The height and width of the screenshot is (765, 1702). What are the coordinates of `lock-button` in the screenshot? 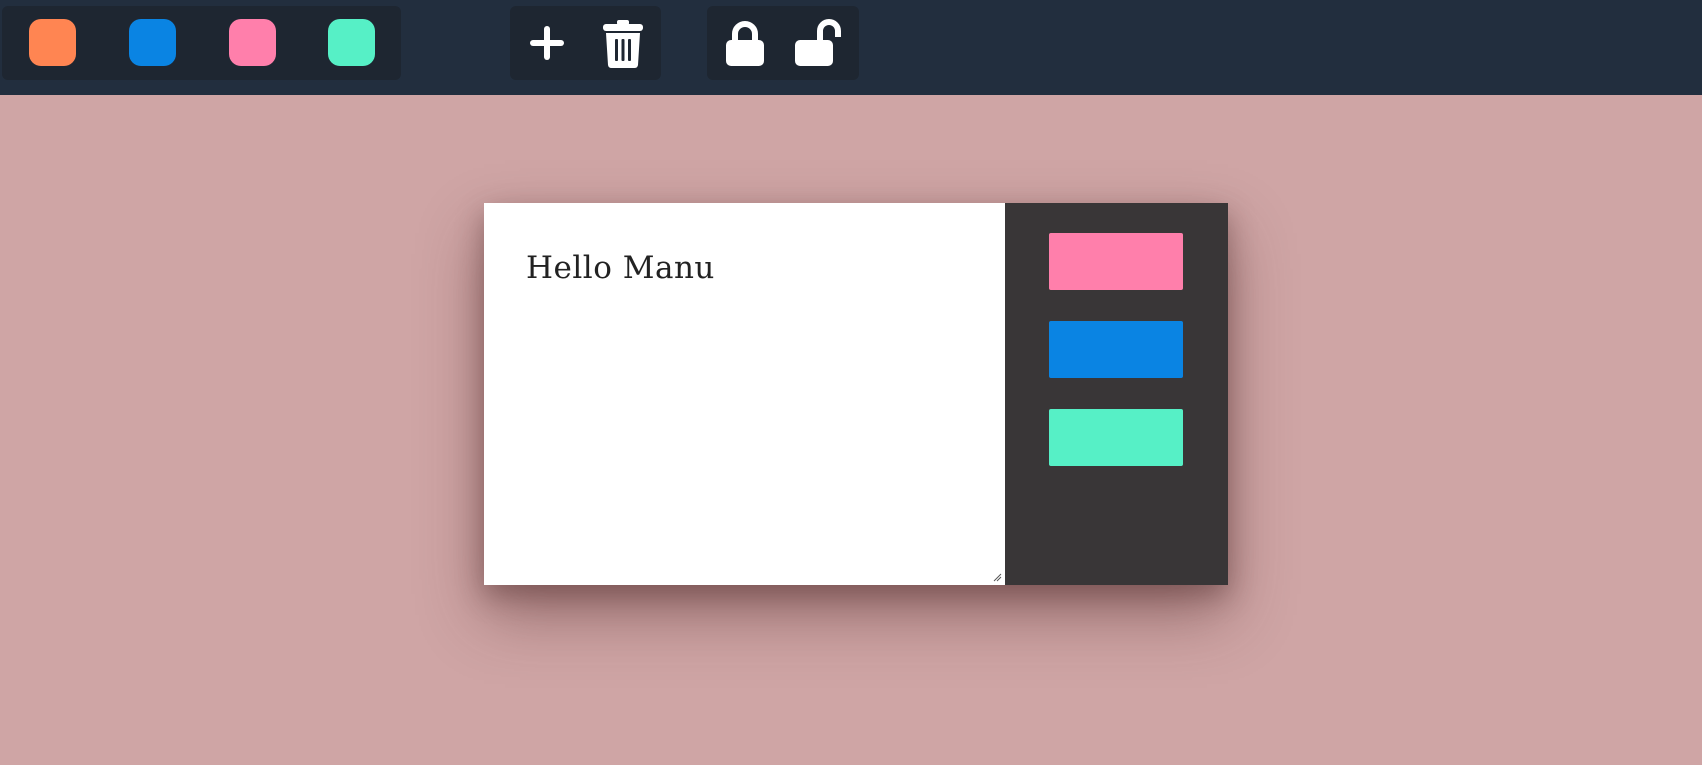 It's located at (745, 43).